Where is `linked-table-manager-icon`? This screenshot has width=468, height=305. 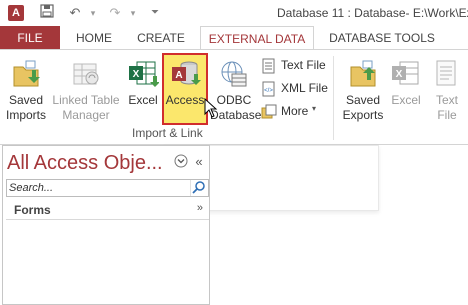 linked-table-manager-icon is located at coordinates (86, 74).